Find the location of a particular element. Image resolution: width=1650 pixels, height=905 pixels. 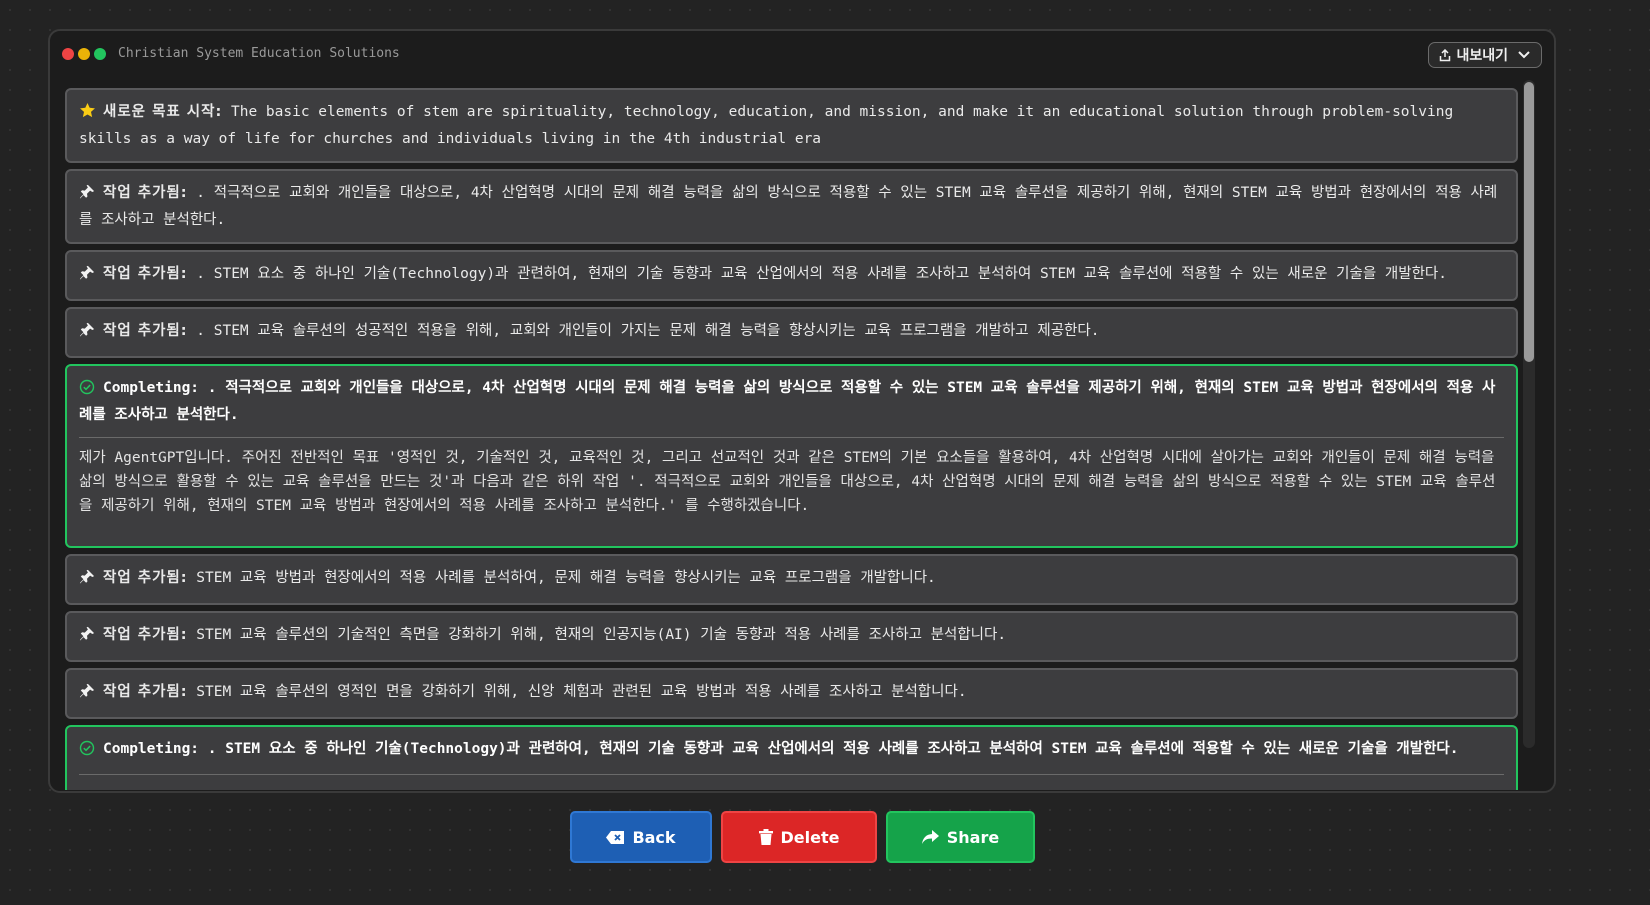

trash-icon is located at coordinates (765, 837).